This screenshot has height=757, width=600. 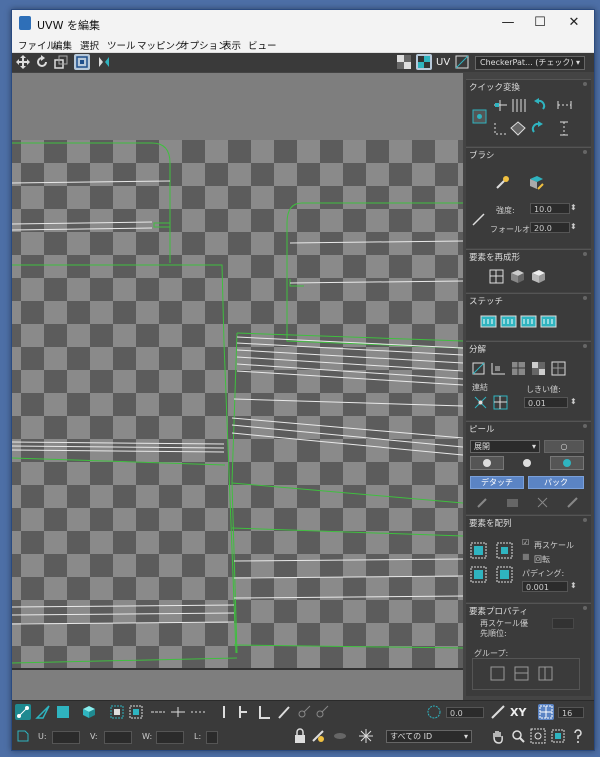 I want to click on freeze-icon, so click(x=366, y=736).